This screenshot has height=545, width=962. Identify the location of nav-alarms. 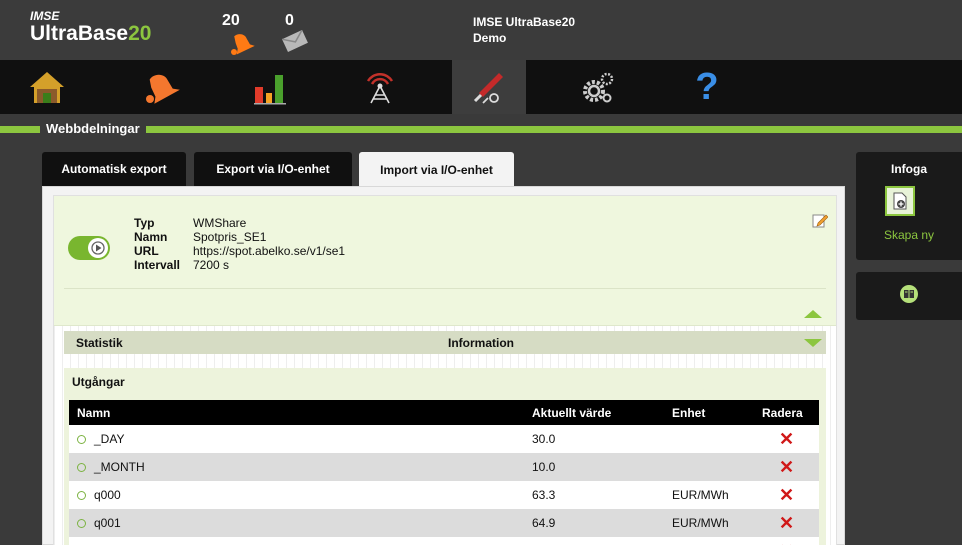
(162, 87).